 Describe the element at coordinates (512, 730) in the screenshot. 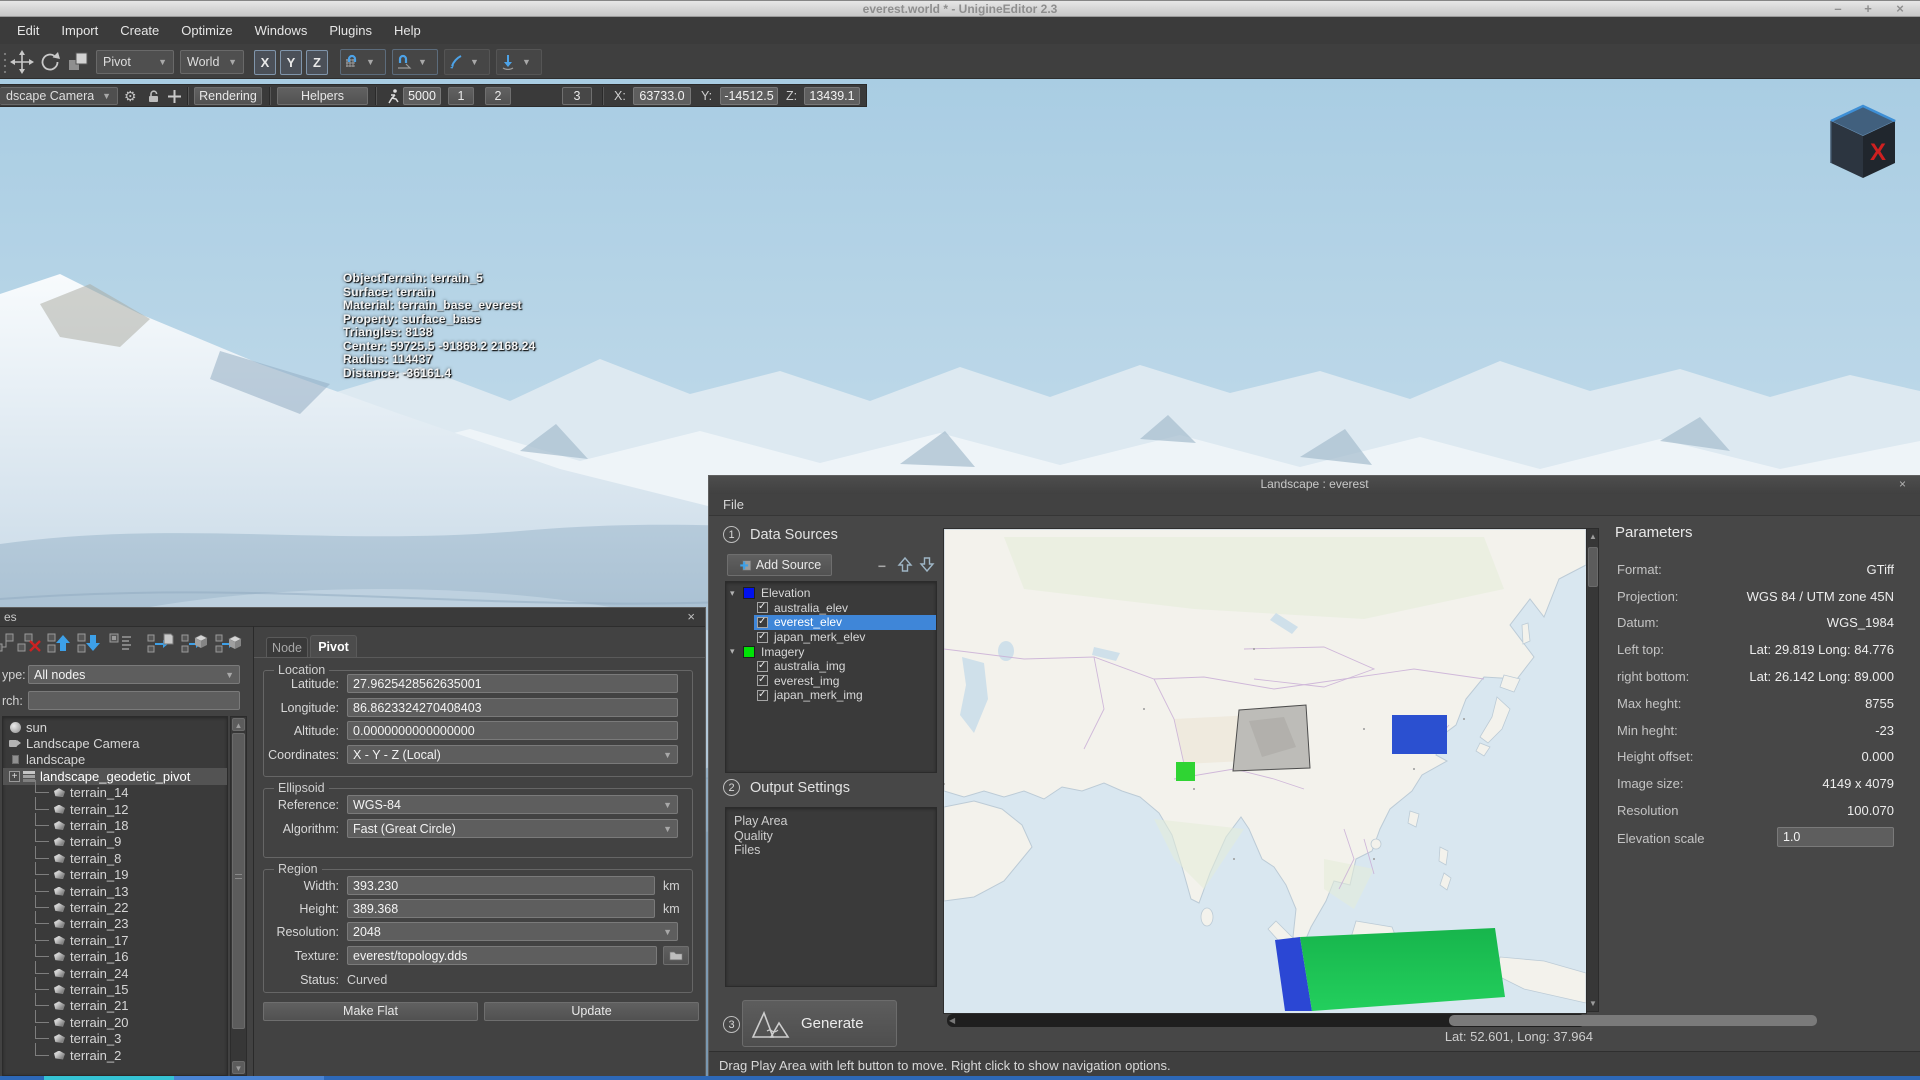

I see `altitude-field: 0.0000000000000000` at that location.